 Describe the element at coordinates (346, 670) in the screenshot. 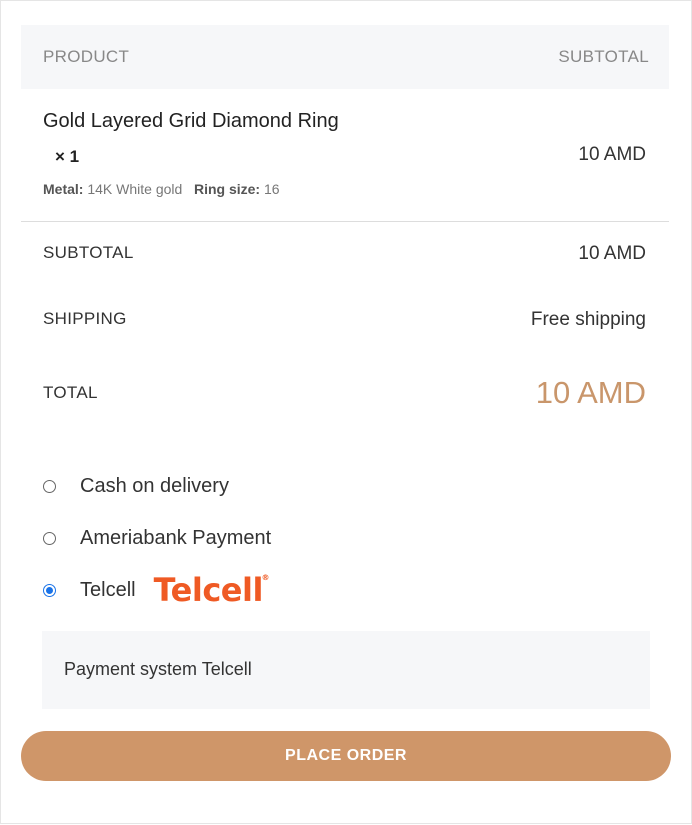

I see `payment-description-box: Payment system Telcell` at that location.